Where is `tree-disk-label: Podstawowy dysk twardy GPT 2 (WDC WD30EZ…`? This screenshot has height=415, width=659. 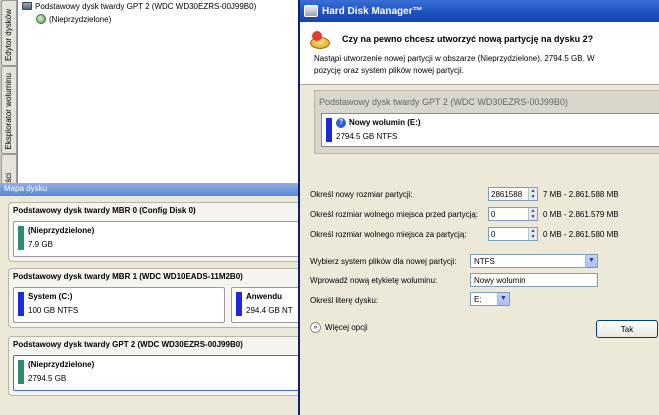 tree-disk-label: Podstawowy dysk twardy GPT 2 (WDC WD30EZ… is located at coordinates (146, 6).